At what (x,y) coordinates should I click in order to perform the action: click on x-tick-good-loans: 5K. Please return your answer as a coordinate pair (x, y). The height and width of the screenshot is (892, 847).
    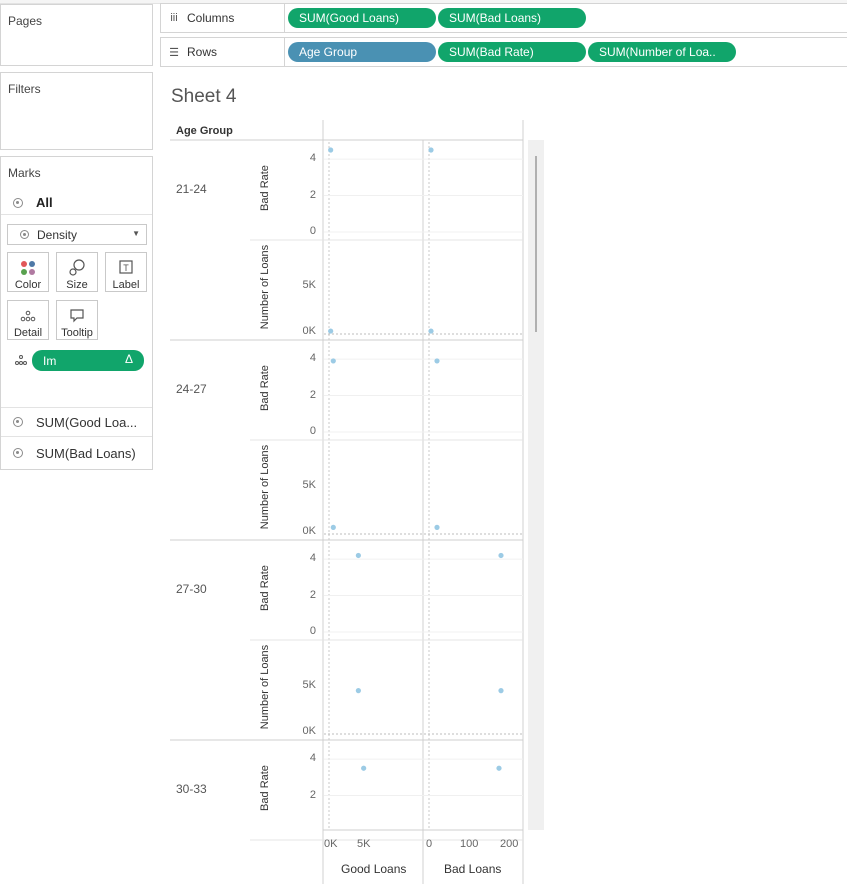
    Looking at the image, I should click on (364, 844).